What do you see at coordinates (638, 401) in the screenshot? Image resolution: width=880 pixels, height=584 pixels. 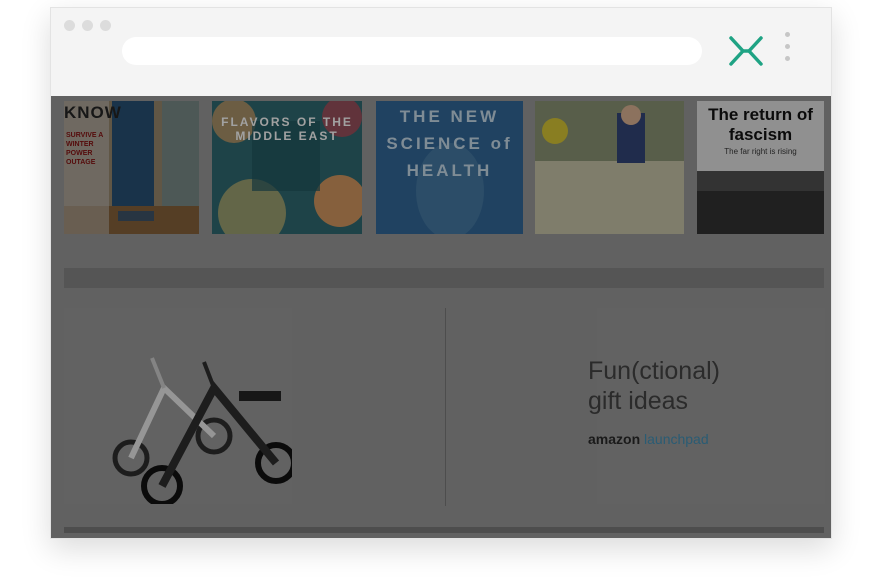 I see `promo-headline-line-2: gift ideas` at bounding box center [638, 401].